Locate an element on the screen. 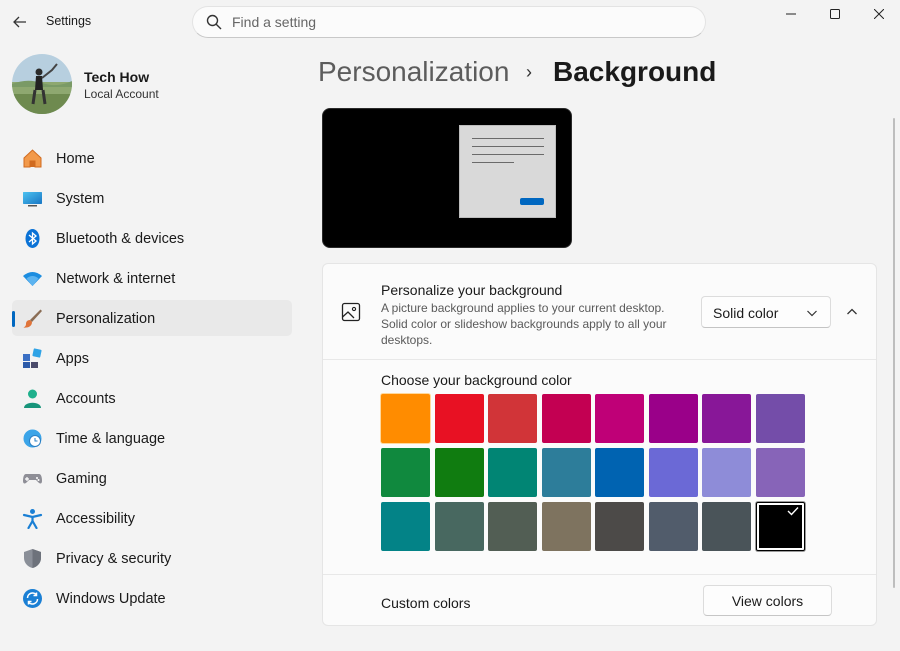  custom-colors-label: Custom colors is located at coordinates (426, 603).